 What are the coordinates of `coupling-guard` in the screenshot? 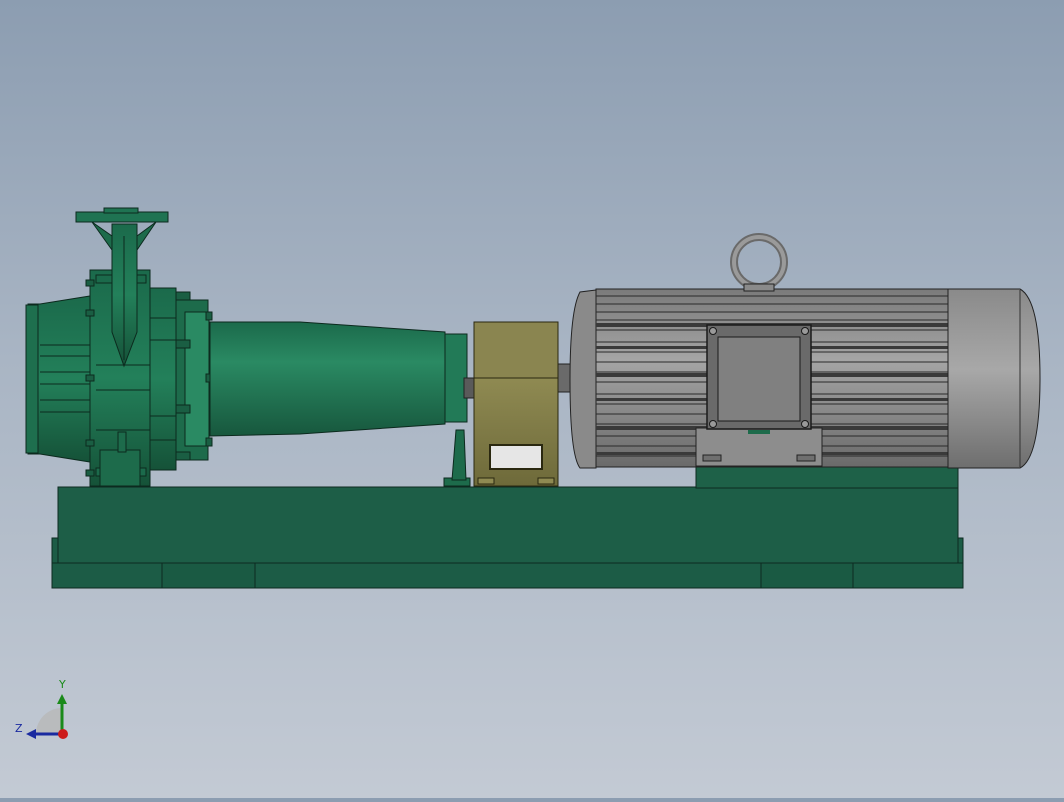 It's located at (516, 404).